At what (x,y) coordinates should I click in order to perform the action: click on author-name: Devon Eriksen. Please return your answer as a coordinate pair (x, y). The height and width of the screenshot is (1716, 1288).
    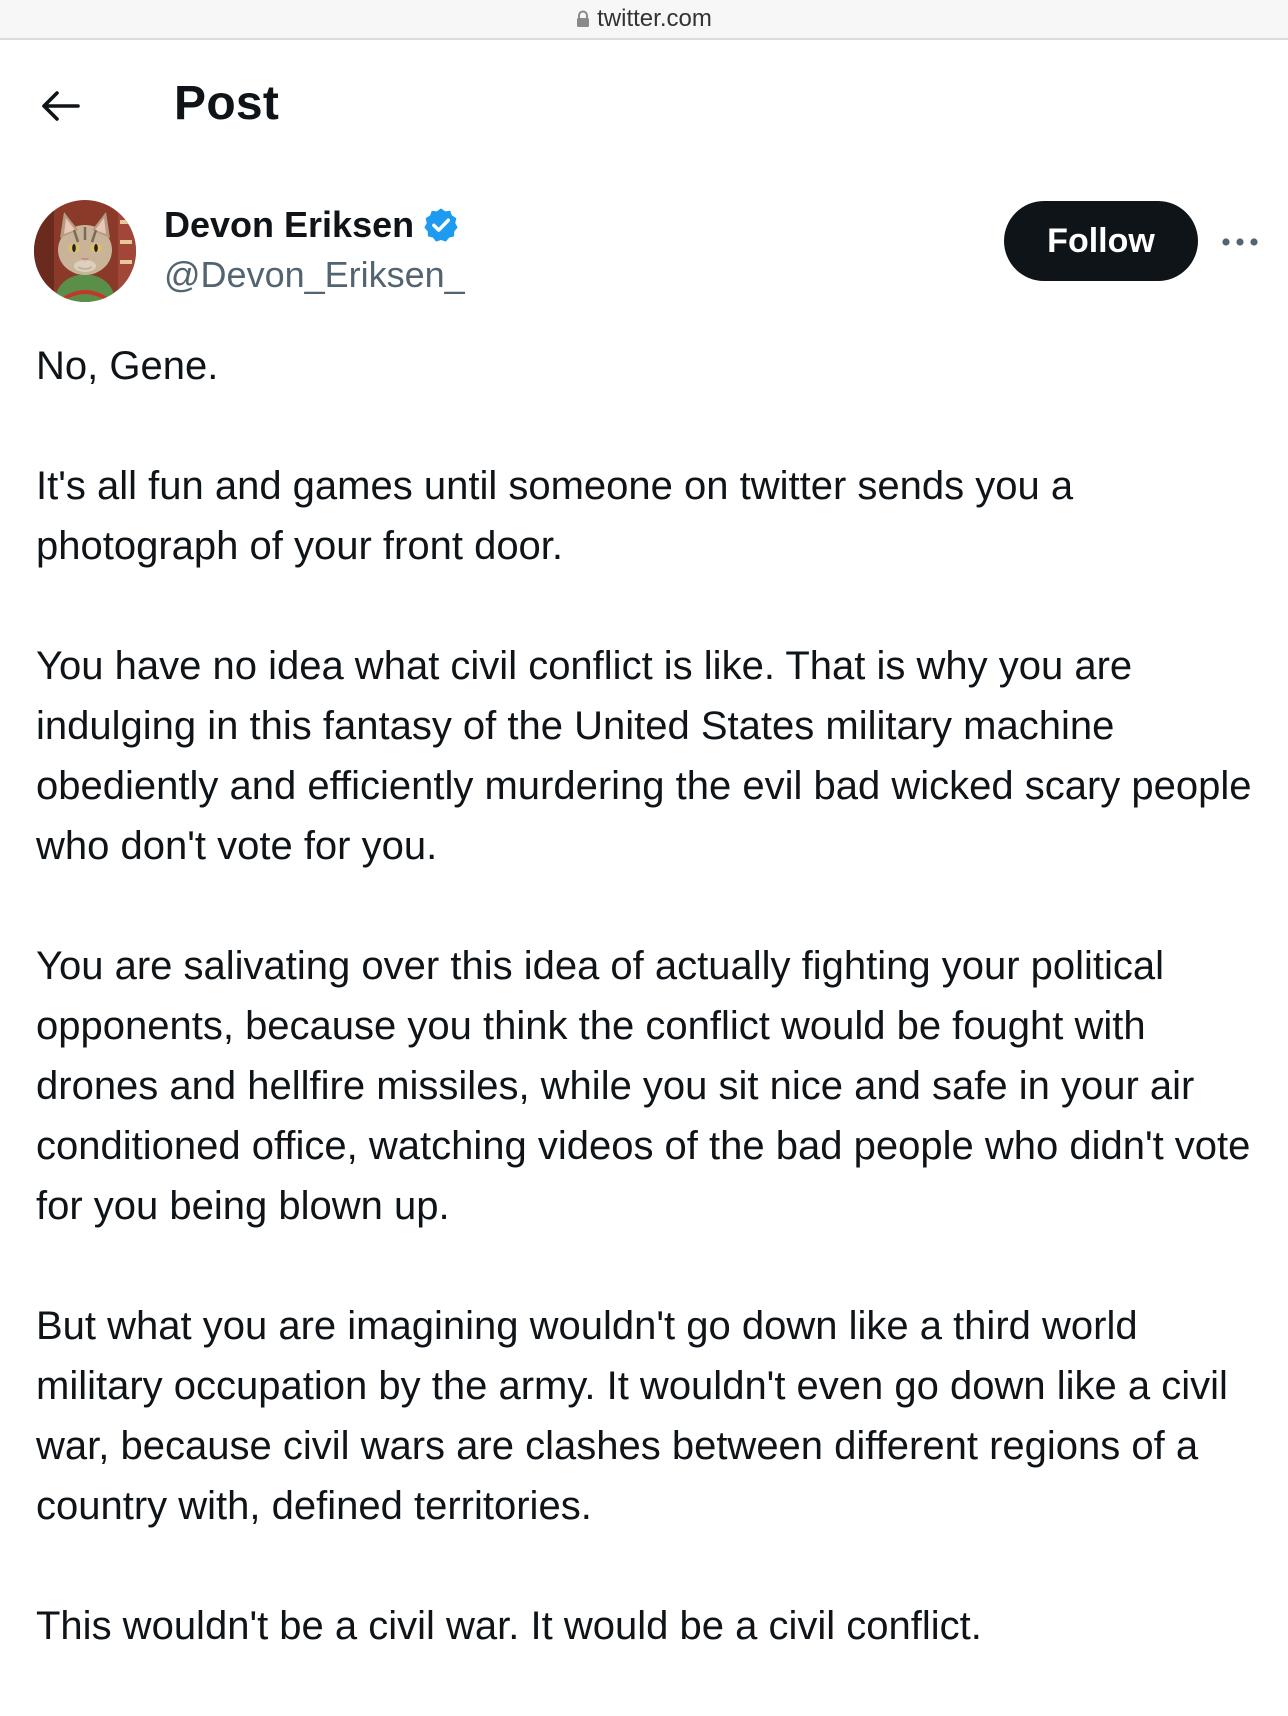
    Looking at the image, I should click on (289, 225).